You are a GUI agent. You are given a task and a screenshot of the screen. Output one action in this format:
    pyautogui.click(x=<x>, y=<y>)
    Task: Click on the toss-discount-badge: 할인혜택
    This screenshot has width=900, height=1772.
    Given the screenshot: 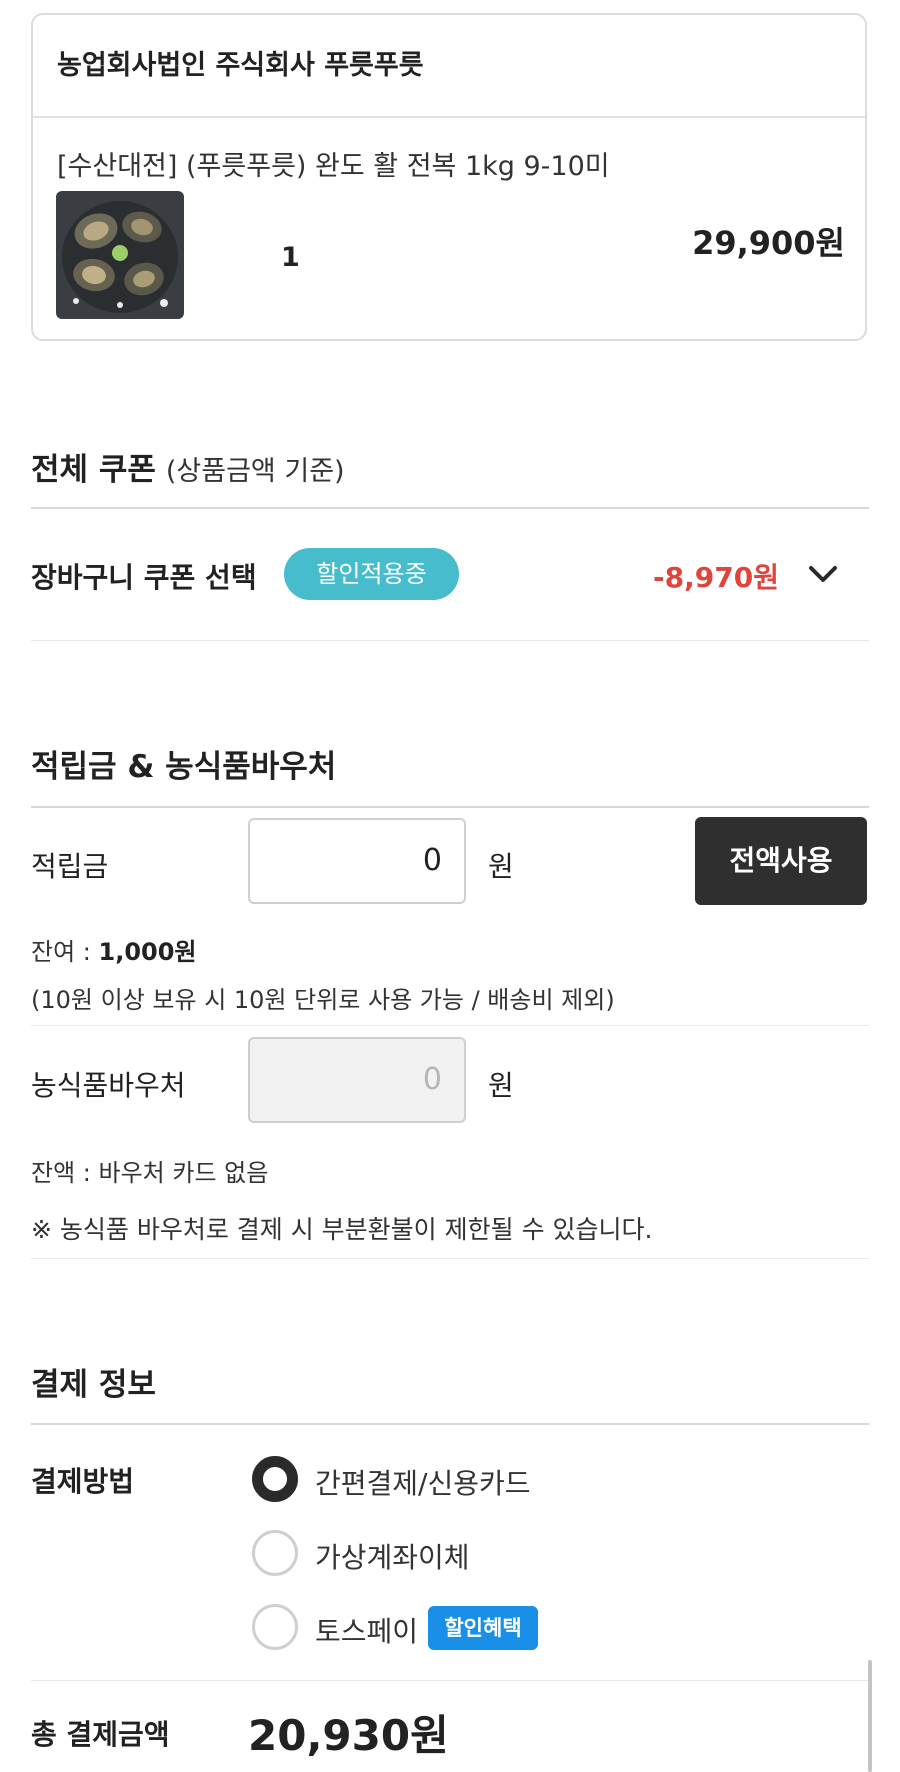 What is the action you would take?
    pyautogui.click(x=483, y=1628)
    